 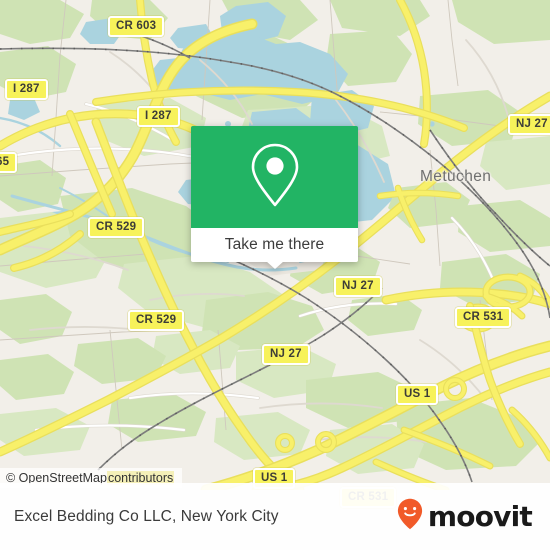 I want to click on take-me-there-label: Take me there, so click(x=274, y=244).